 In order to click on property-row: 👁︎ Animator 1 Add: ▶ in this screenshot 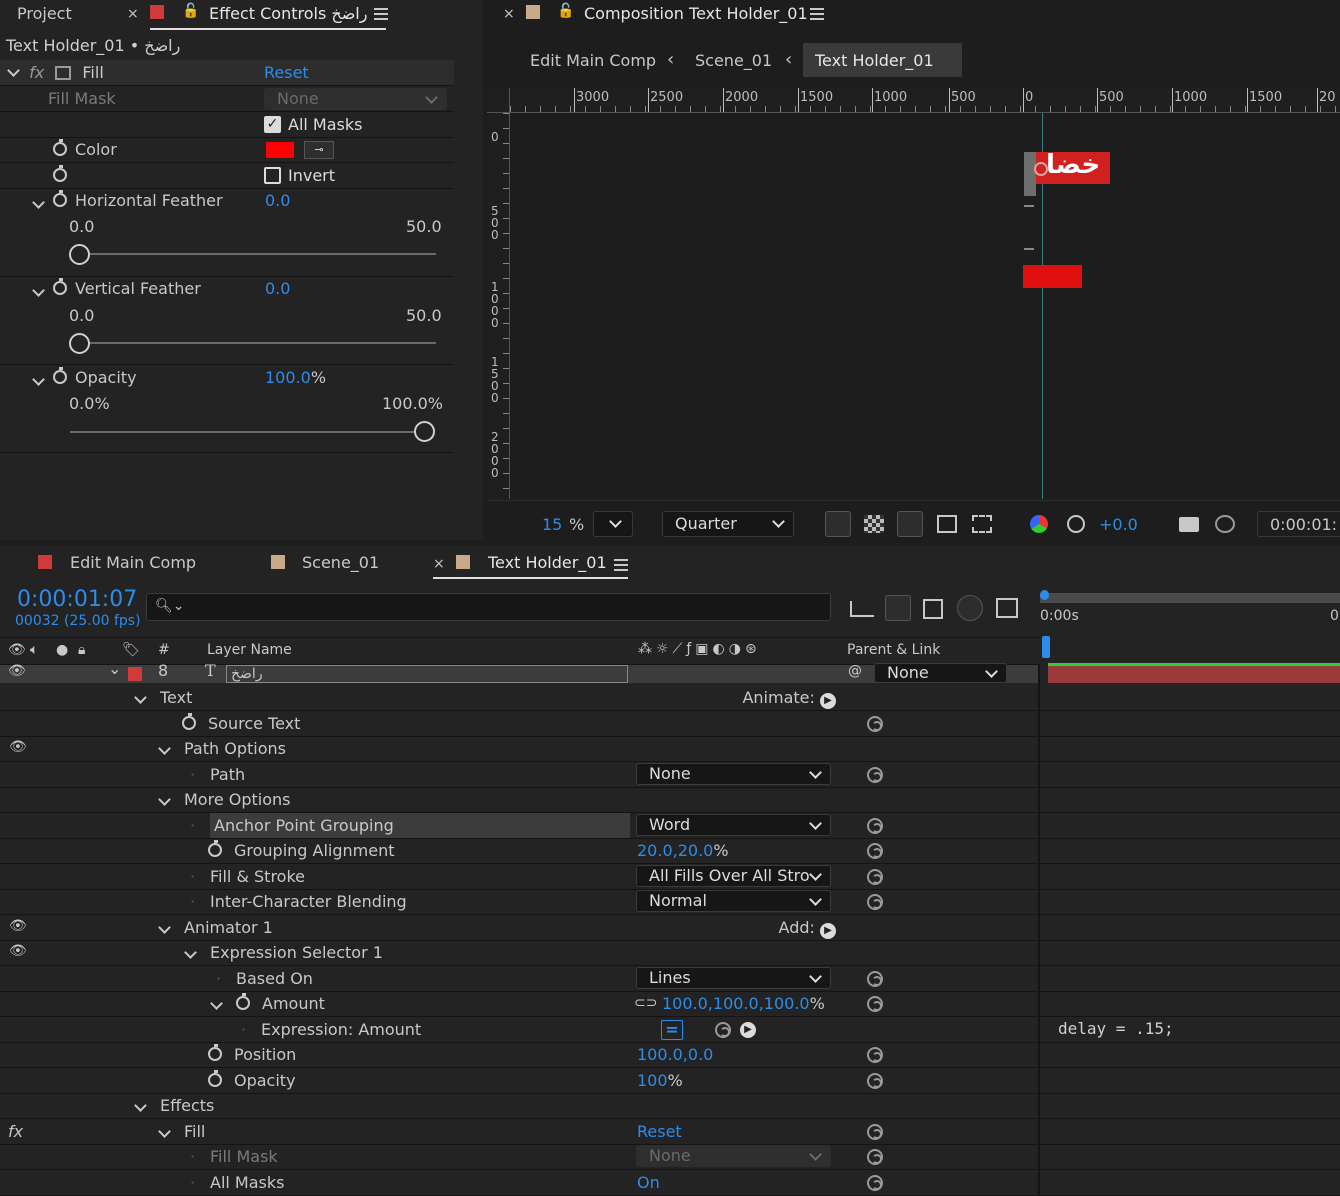, I will do `click(520, 927)`.